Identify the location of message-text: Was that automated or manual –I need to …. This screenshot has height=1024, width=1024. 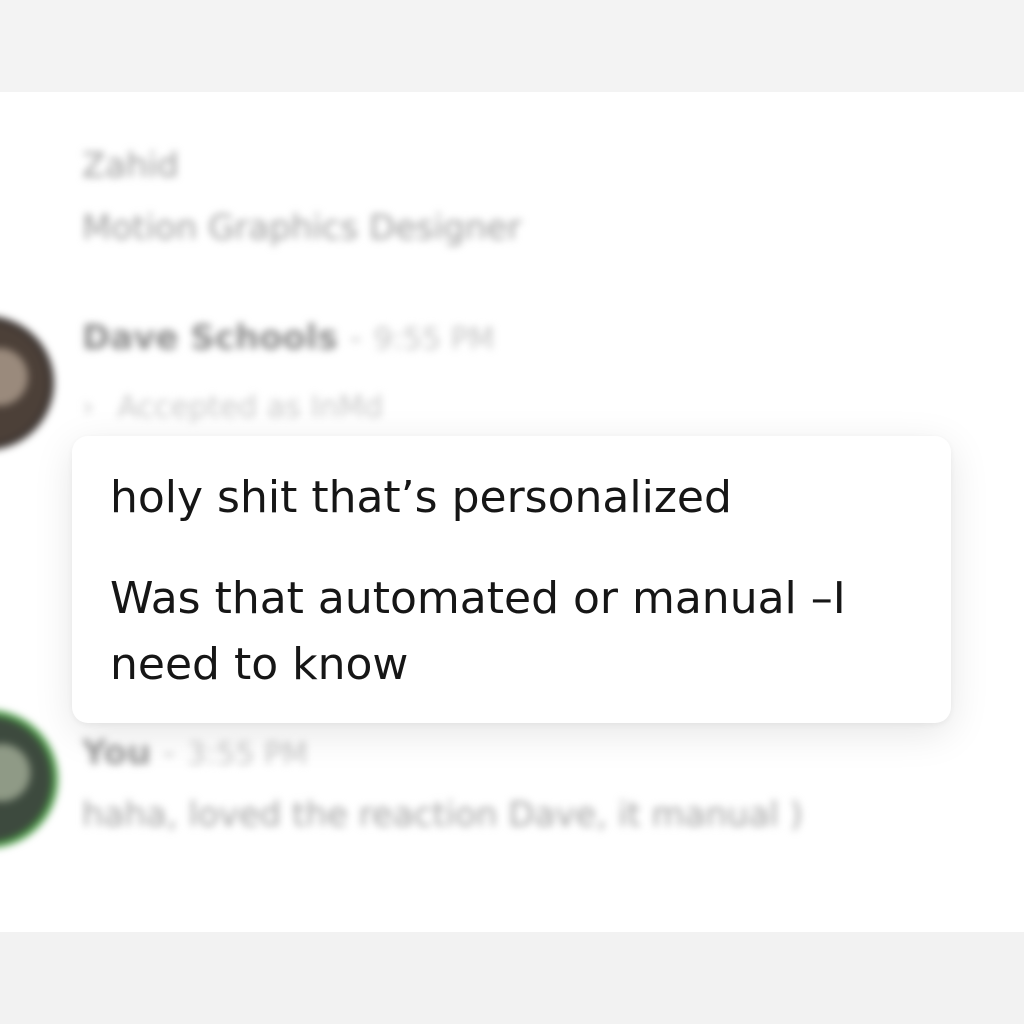
(478, 631).